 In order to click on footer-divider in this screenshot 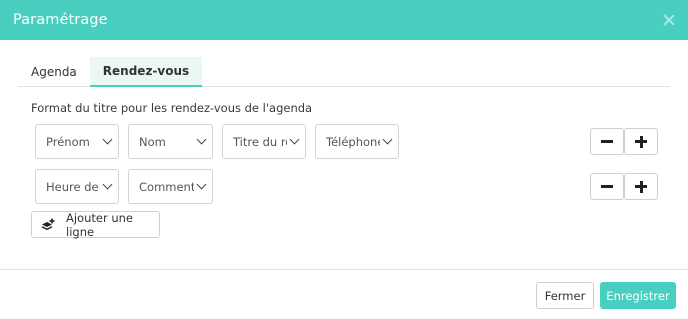, I will do `click(344, 269)`.